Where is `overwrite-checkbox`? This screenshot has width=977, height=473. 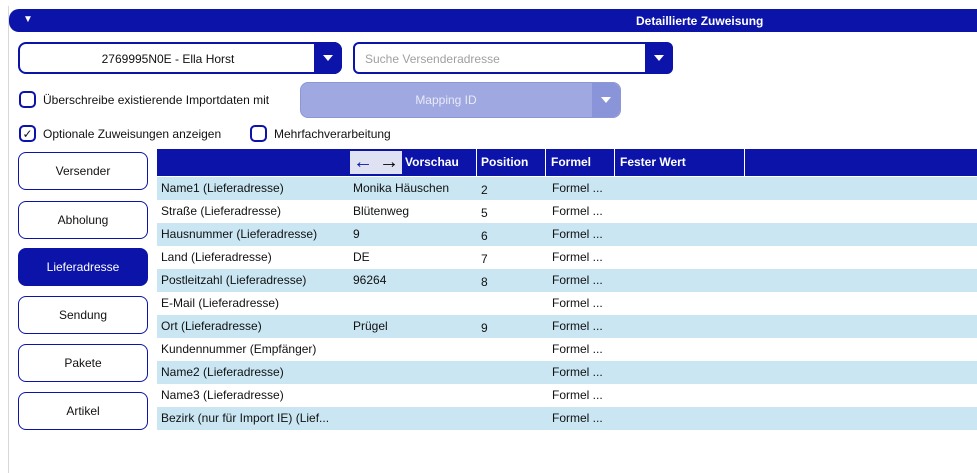 overwrite-checkbox is located at coordinates (27, 99).